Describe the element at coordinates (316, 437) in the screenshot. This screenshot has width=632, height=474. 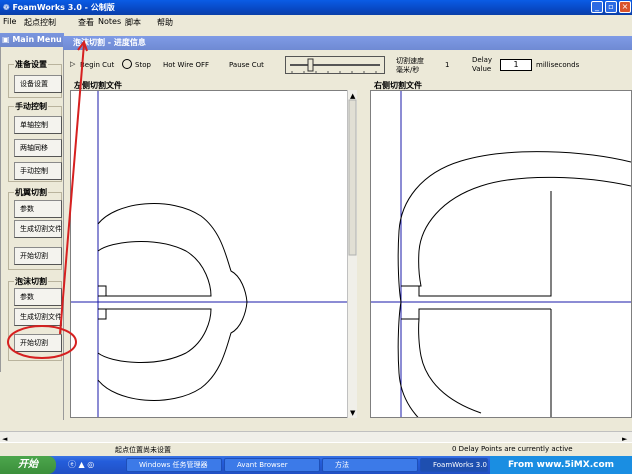
I see `main-horizontal-scrollbar: ◄ ►` at that location.